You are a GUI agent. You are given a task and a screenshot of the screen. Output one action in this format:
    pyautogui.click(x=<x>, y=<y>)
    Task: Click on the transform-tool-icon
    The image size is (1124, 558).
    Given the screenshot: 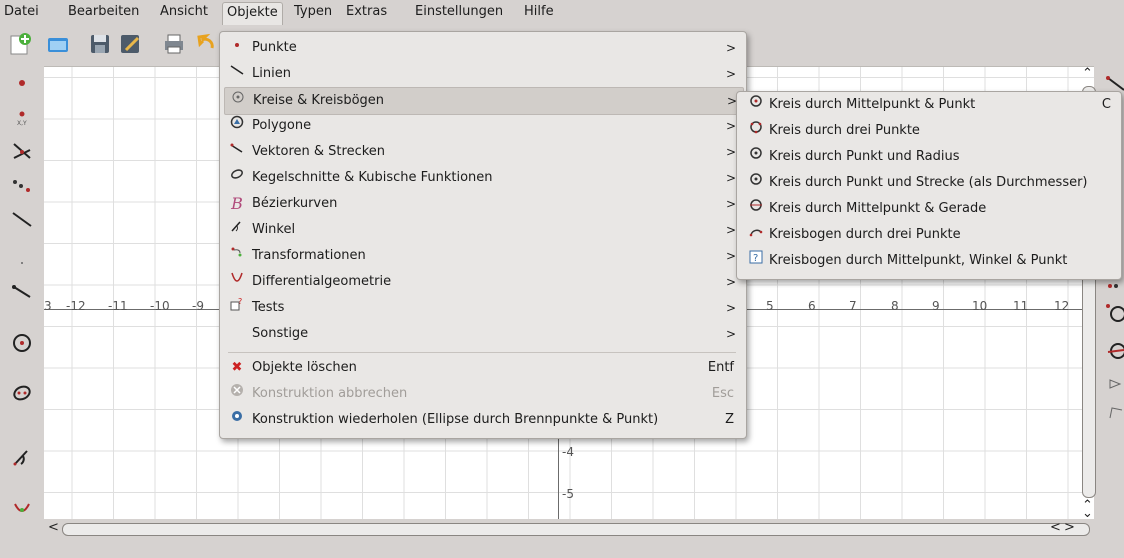 What is the action you would take?
    pyautogui.click(x=22, y=509)
    